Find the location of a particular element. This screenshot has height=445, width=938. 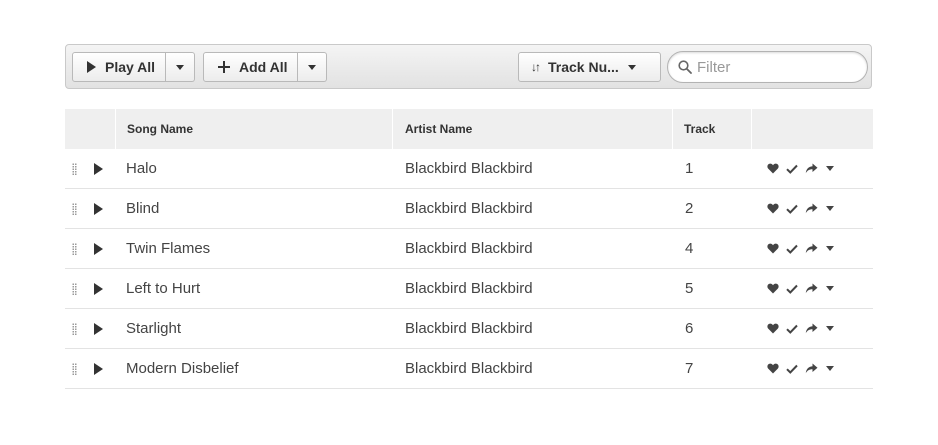

table-row: Halo Blackbird Blackbird 1 is located at coordinates (469, 169).